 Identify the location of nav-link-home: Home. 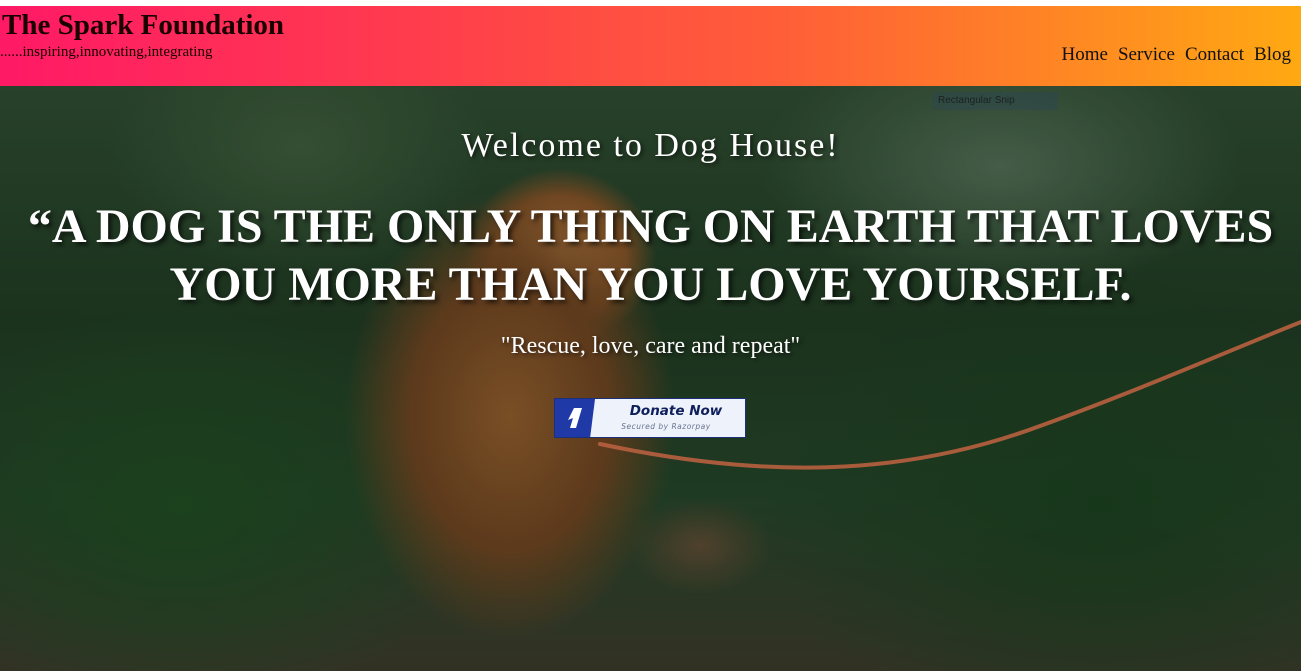
(1085, 55).